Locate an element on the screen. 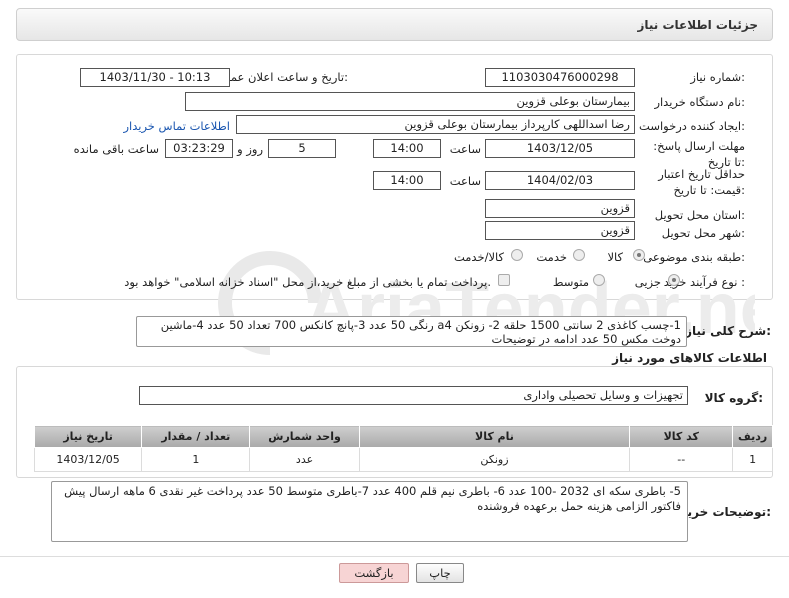 This screenshot has width=789, height=598. city-field: قزوین is located at coordinates (560, 230).